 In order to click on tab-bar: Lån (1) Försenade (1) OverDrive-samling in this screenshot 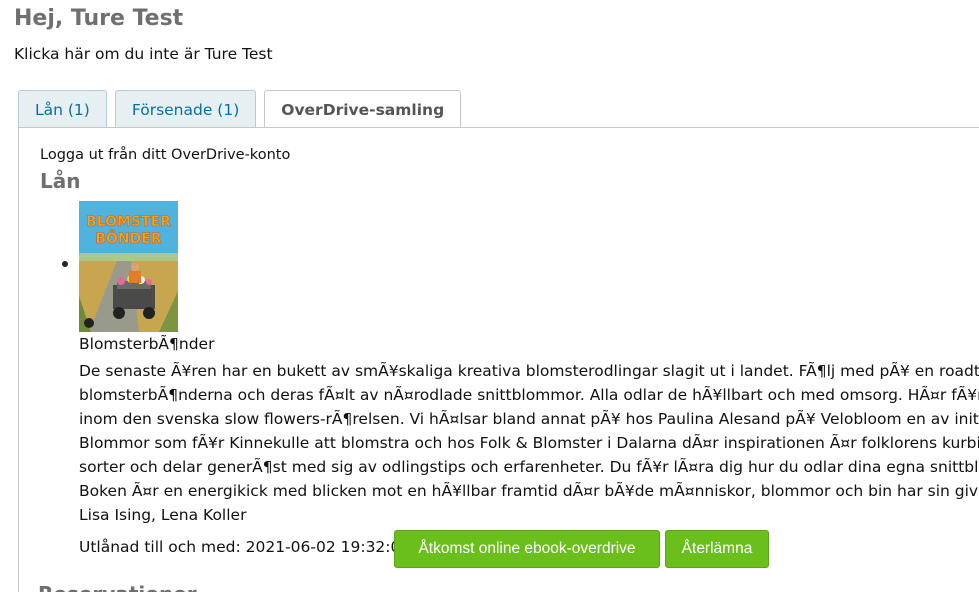, I will do `click(240, 109)`.